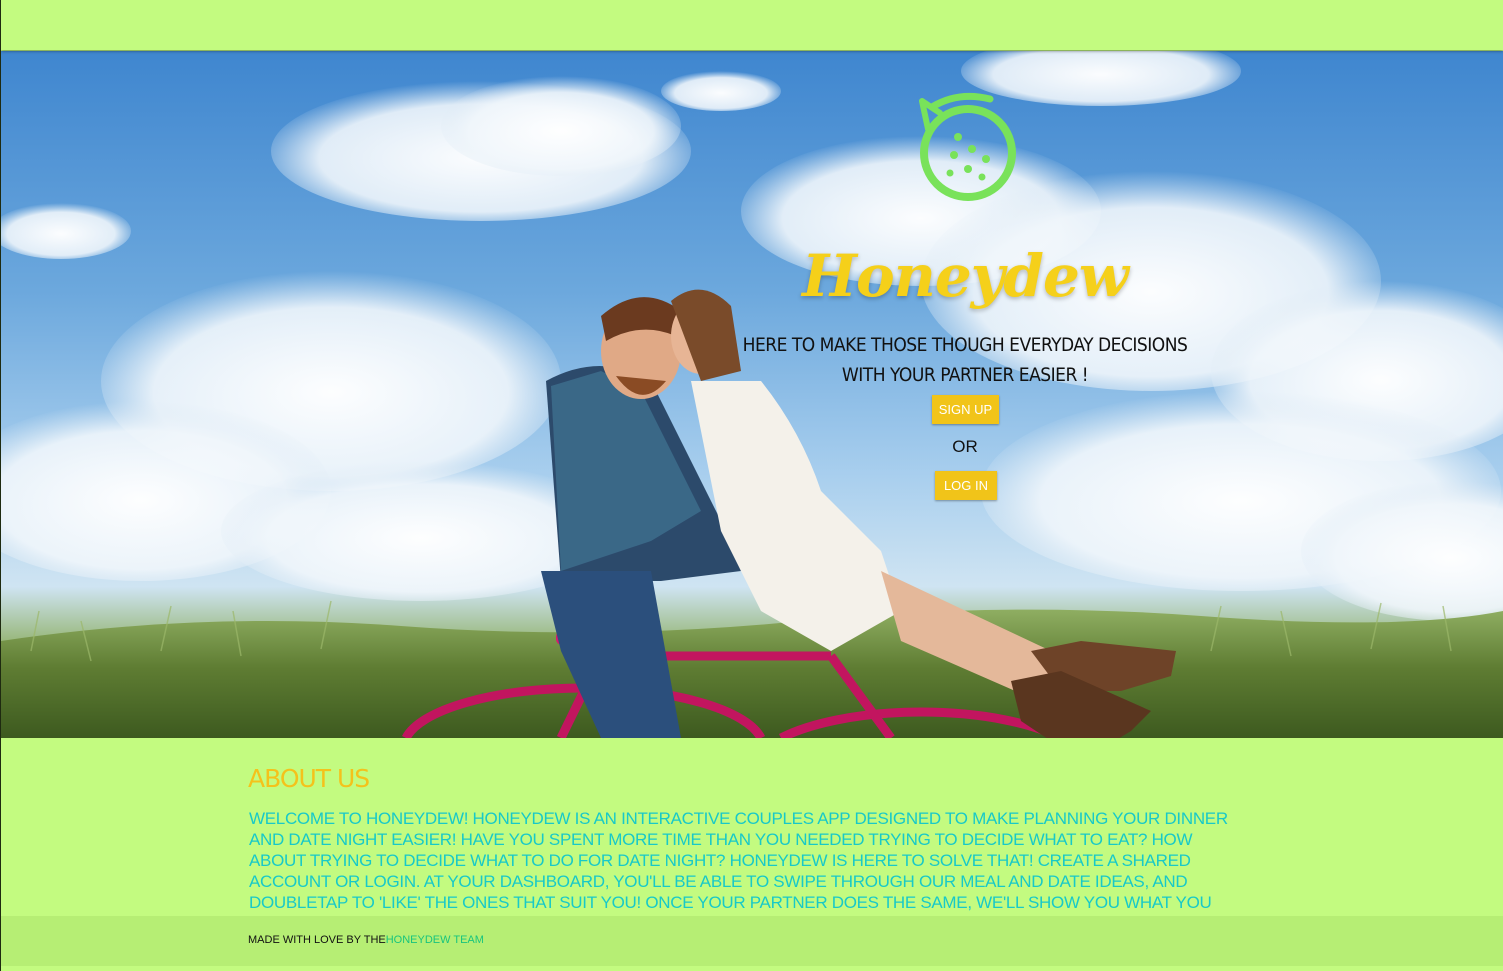  I want to click on honeydew-melon-icon, so click(967, 146).